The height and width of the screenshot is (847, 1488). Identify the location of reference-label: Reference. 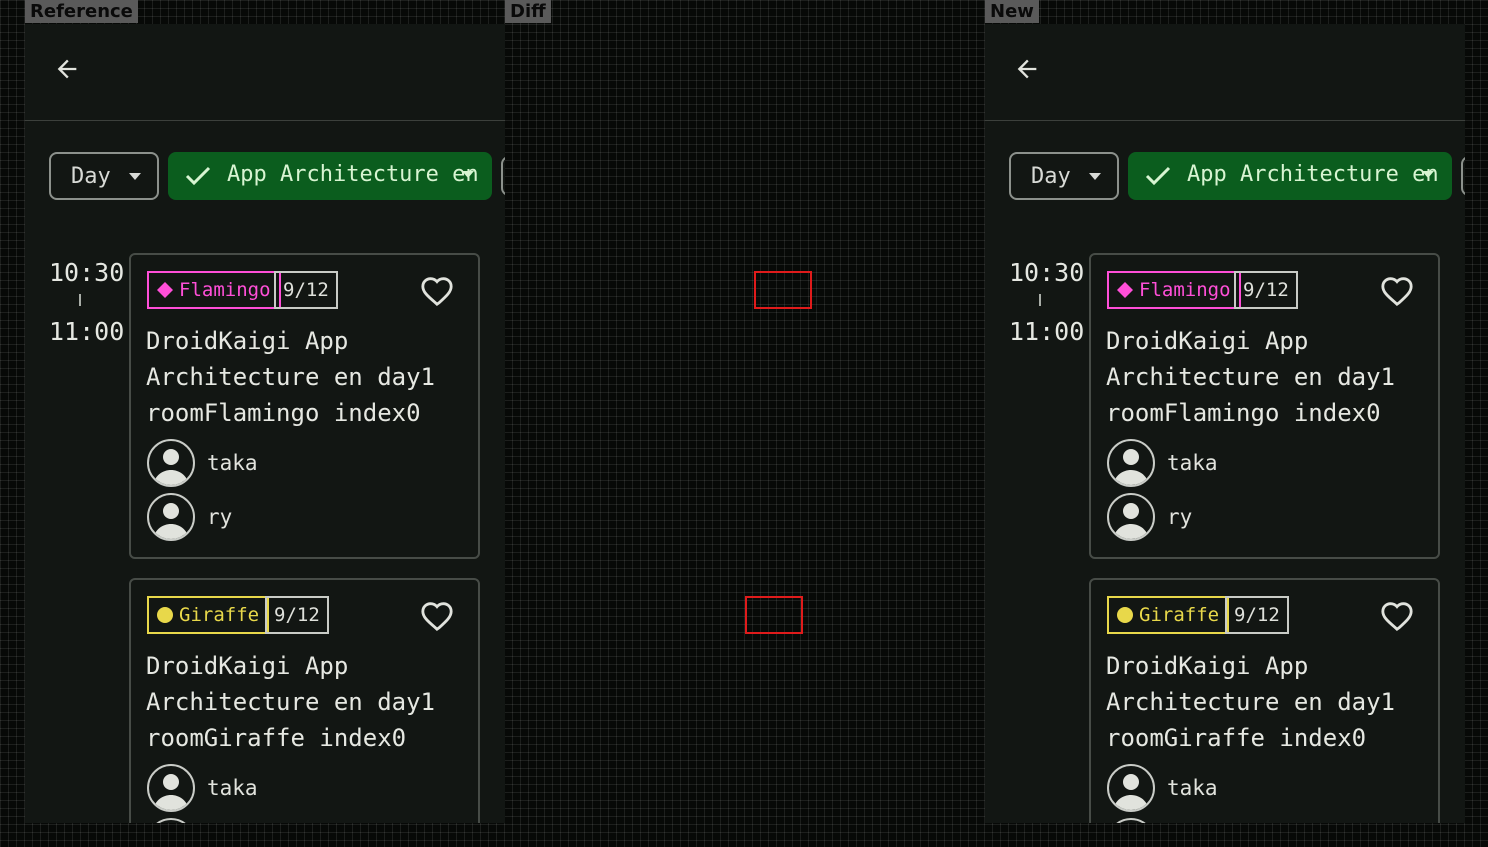
(81, 11).